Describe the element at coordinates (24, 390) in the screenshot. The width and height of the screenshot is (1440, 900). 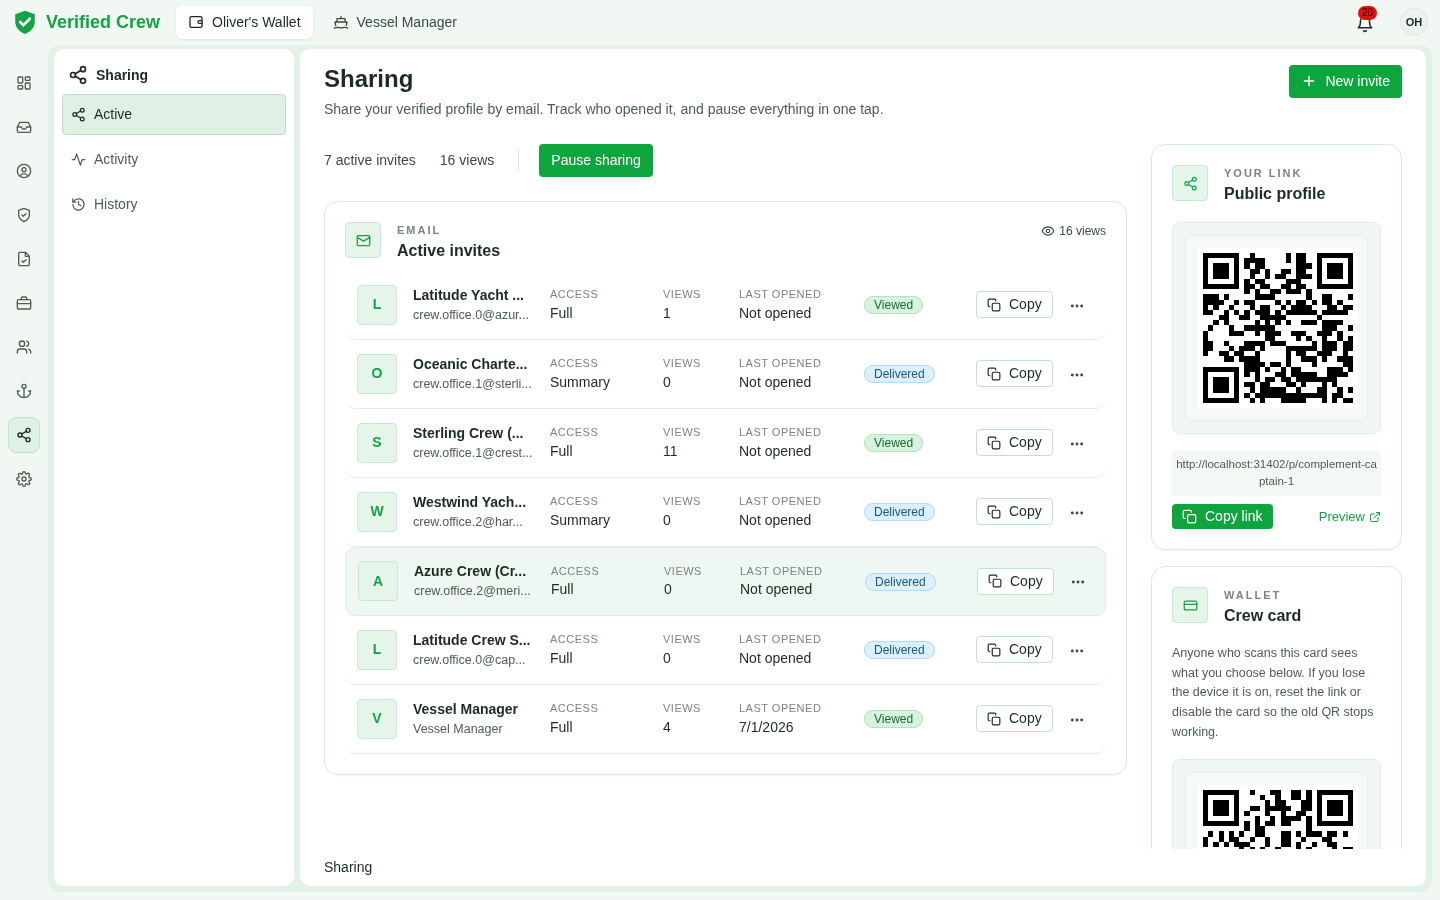
I see `anchor-icon` at that location.